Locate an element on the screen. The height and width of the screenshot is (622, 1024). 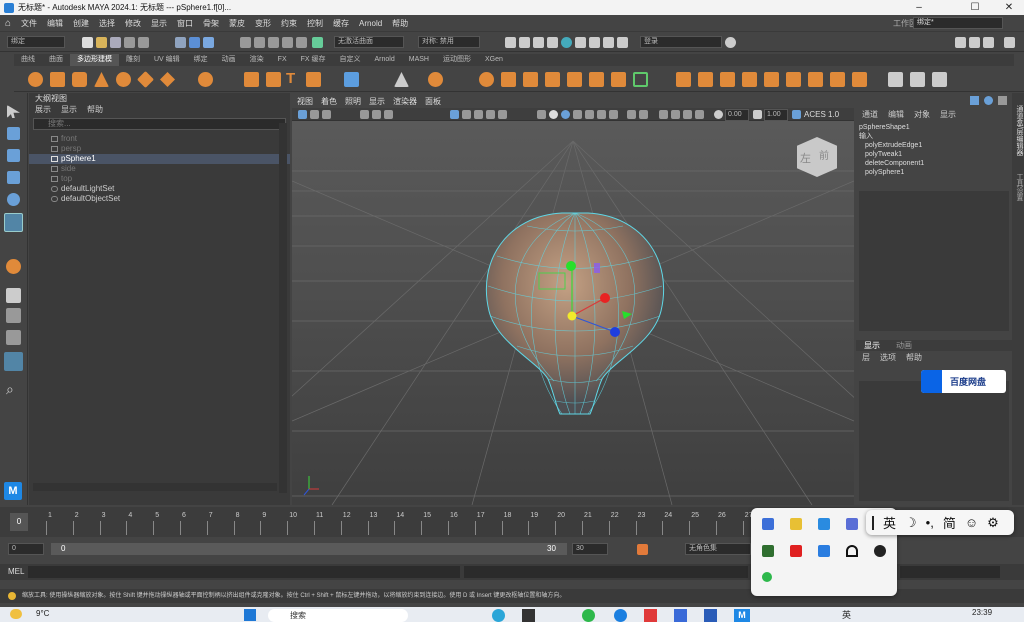
baidu-netdisk-popup: 百度网盘 is located at coordinates (963, 381).